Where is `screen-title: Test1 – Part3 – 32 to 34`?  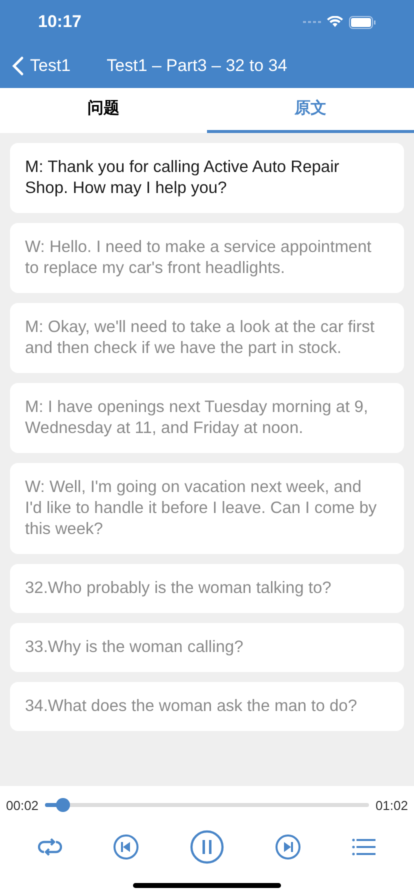 screen-title: Test1 – Part3 – 32 to 34 is located at coordinates (197, 66).